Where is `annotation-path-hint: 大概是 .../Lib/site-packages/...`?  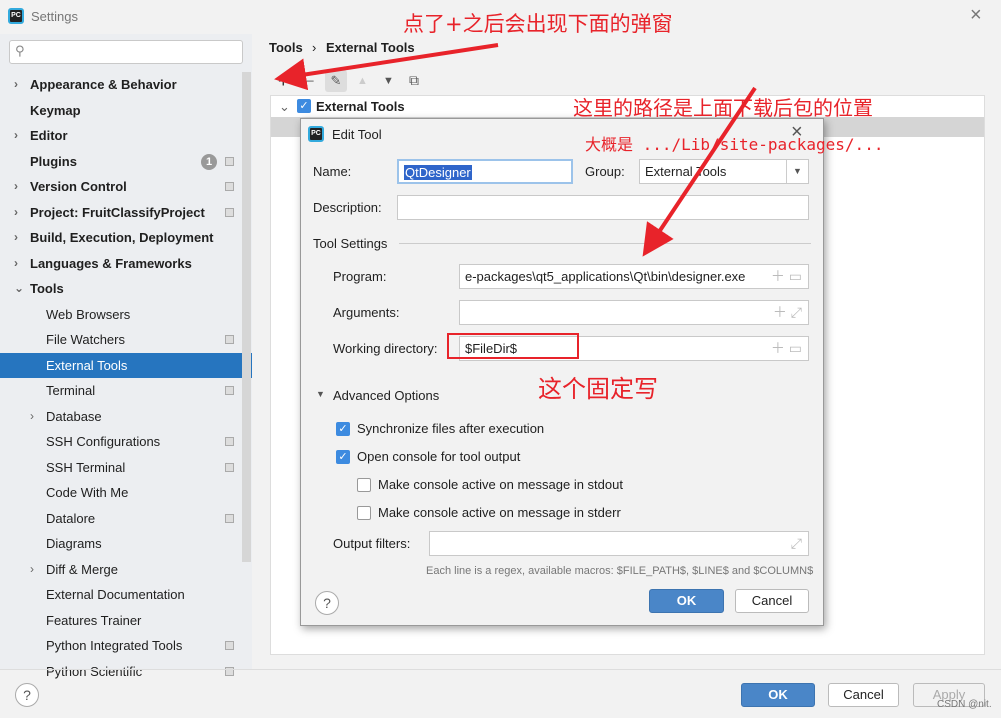
annotation-path-hint: 大概是 .../Lib/site-packages/... is located at coordinates (734, 144).